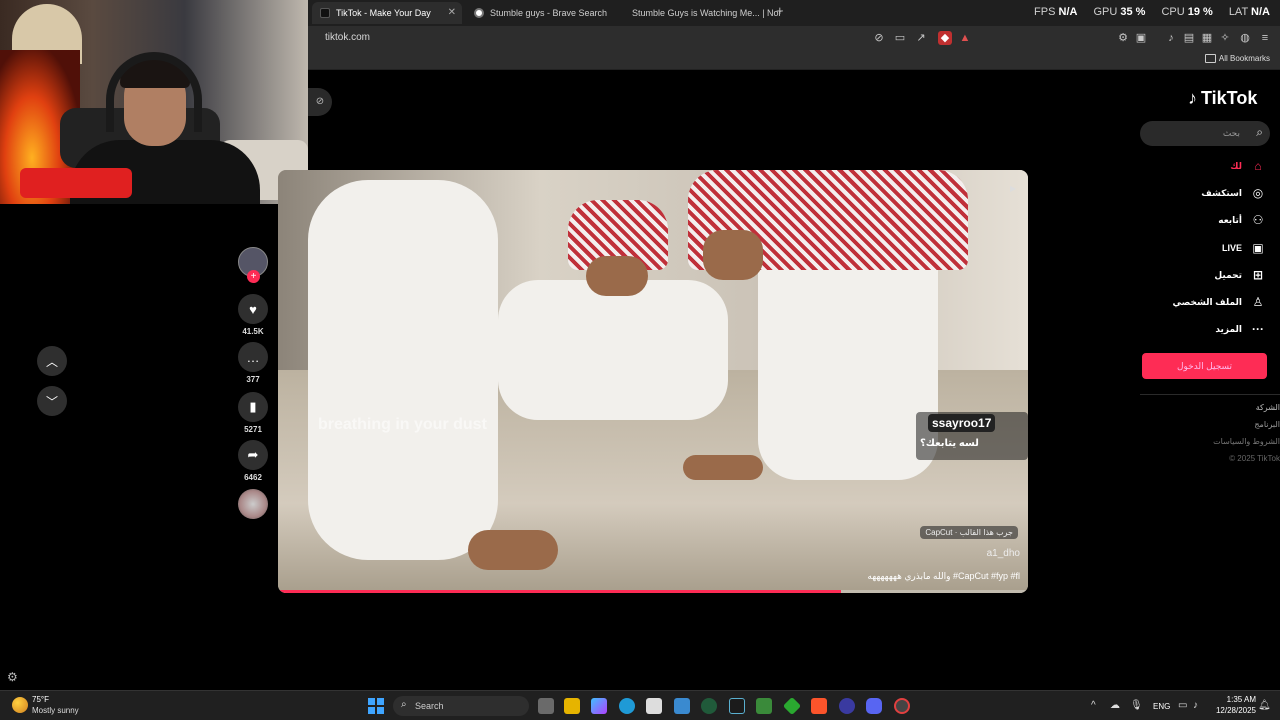  I want to click on wallet-icon: ▦, so click(1207, 38).